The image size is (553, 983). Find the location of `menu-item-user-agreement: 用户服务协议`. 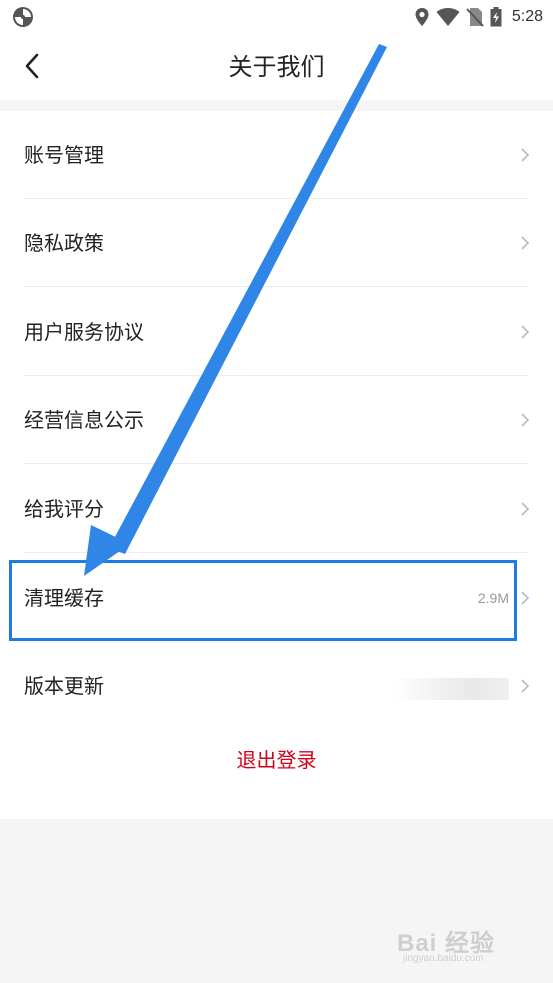

menu-item-user-agreement: 用户服务协议 is located at coordinates (276, 332).